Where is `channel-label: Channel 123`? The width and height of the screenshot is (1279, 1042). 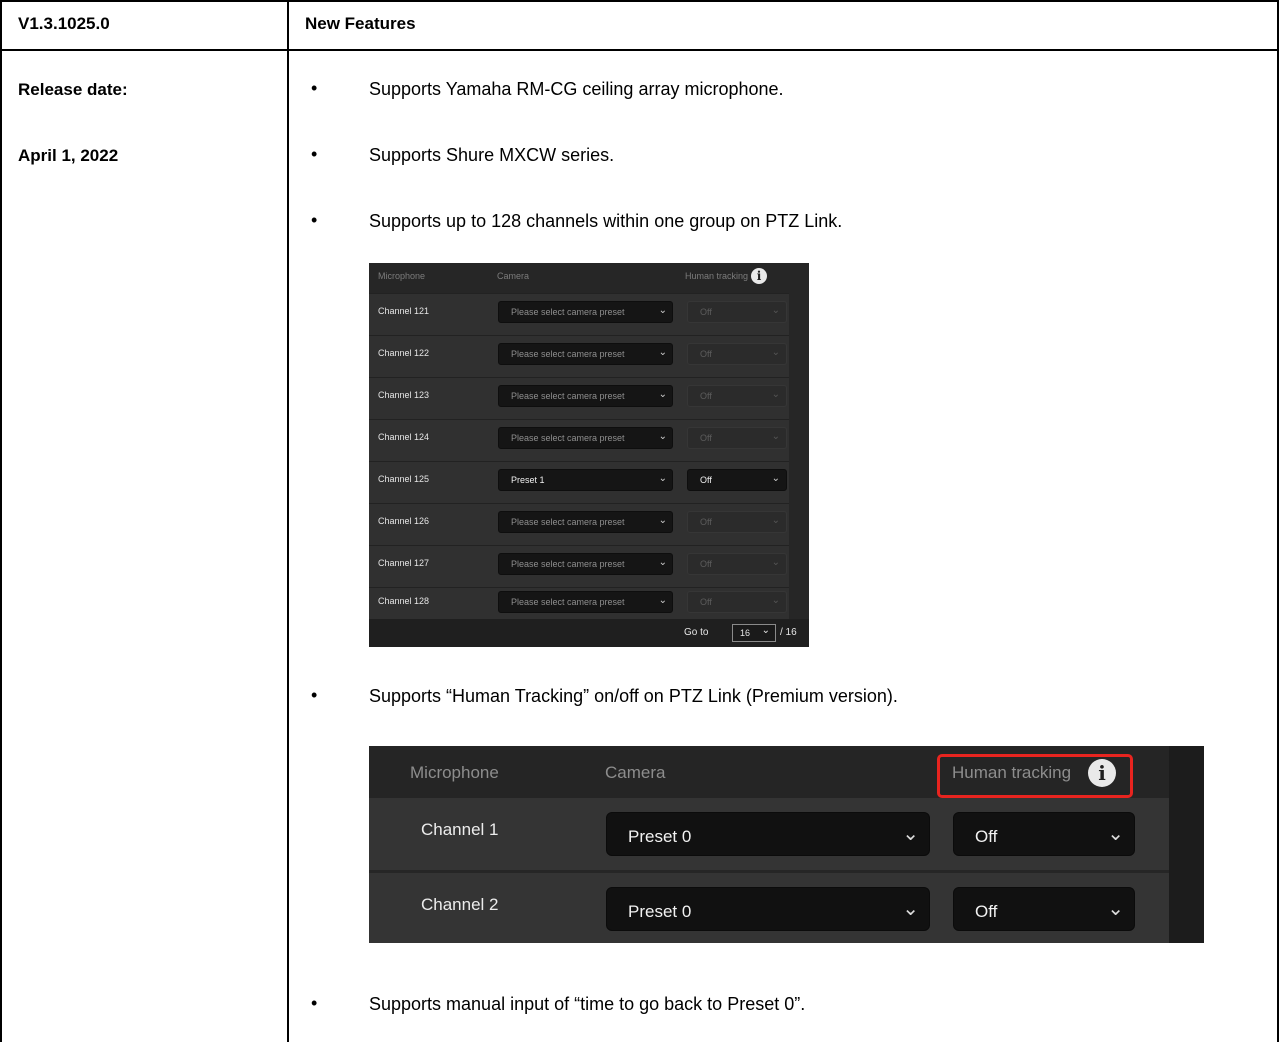 channel-label: Channel 123 is located at coordinates (404, 395).